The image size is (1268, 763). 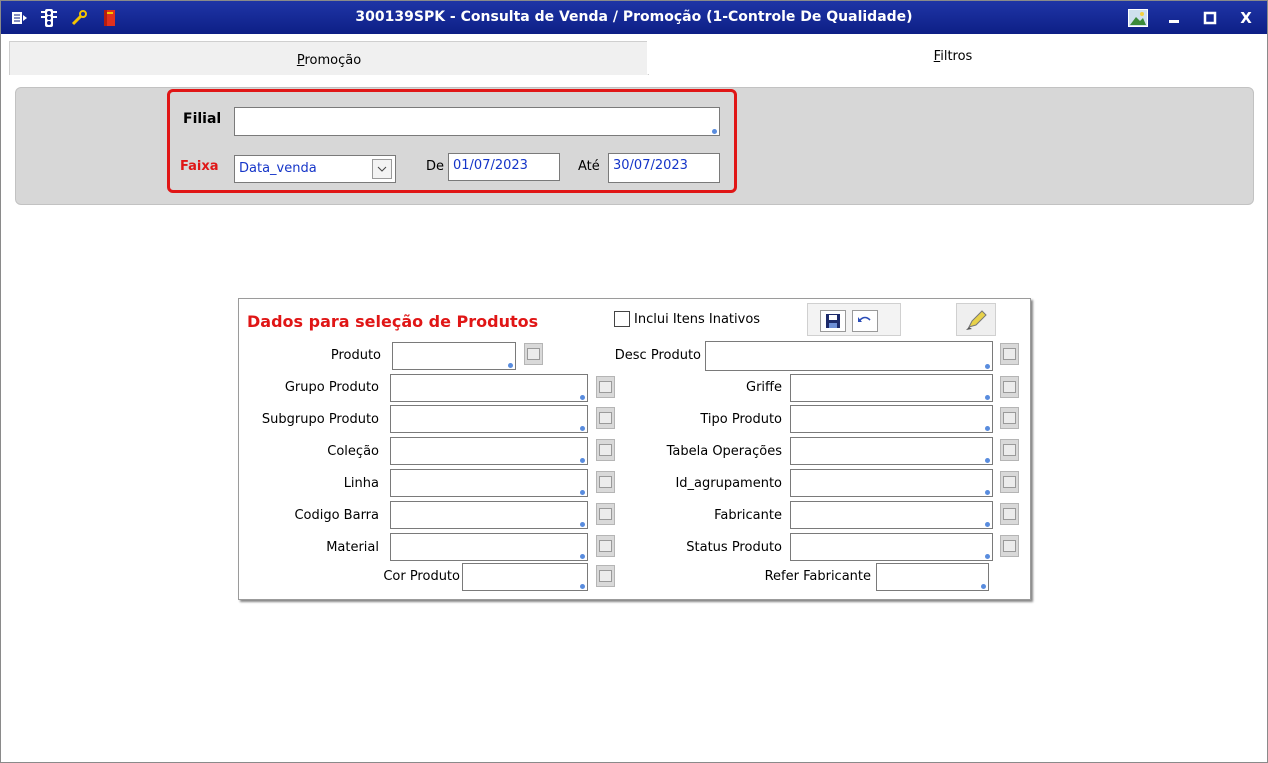 I want to click on refer-fabricante-label: Refer Fabricante, so click(x=817, y=576).